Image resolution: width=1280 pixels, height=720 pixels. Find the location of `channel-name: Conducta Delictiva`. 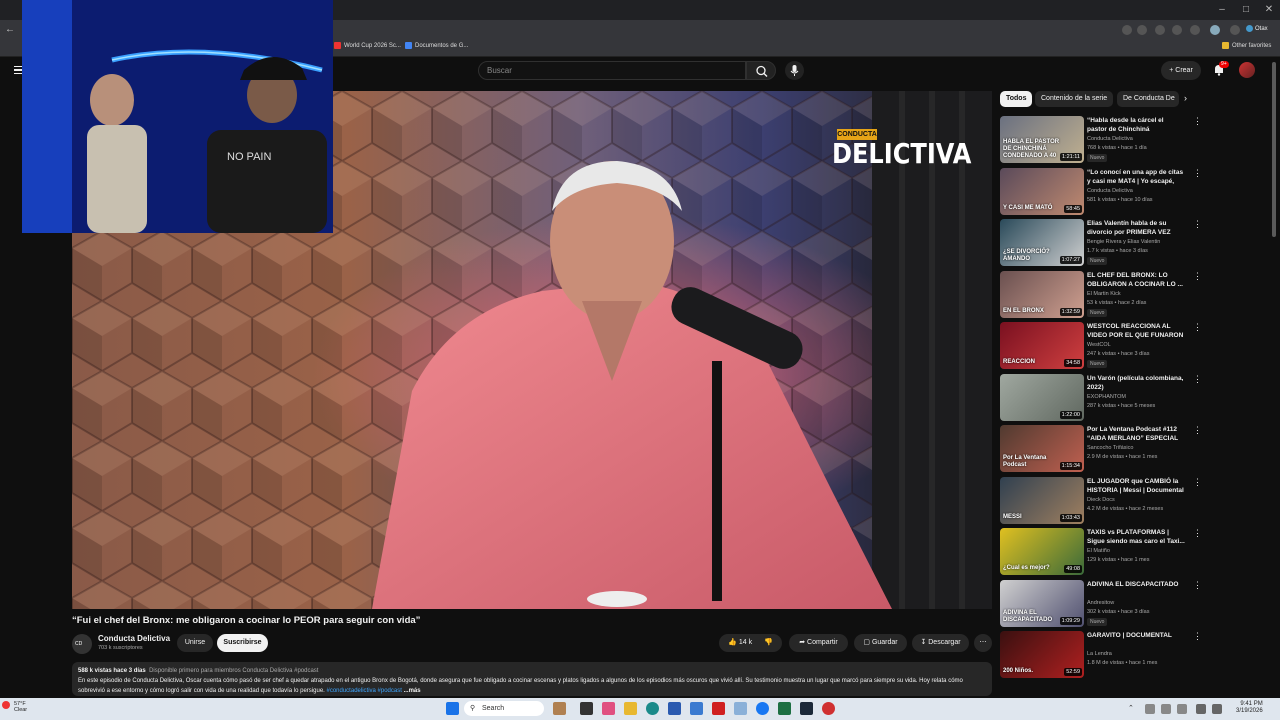

channel-name: Conducta Delictiva is located at coordinates (134, 638).